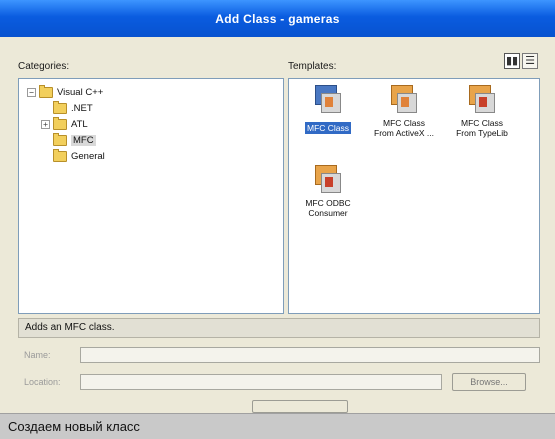 This screenshot has width=555, height=439. Describe the element at coordinates (45, 124) in the screenshot. I see `expand-icon: +` at that location.